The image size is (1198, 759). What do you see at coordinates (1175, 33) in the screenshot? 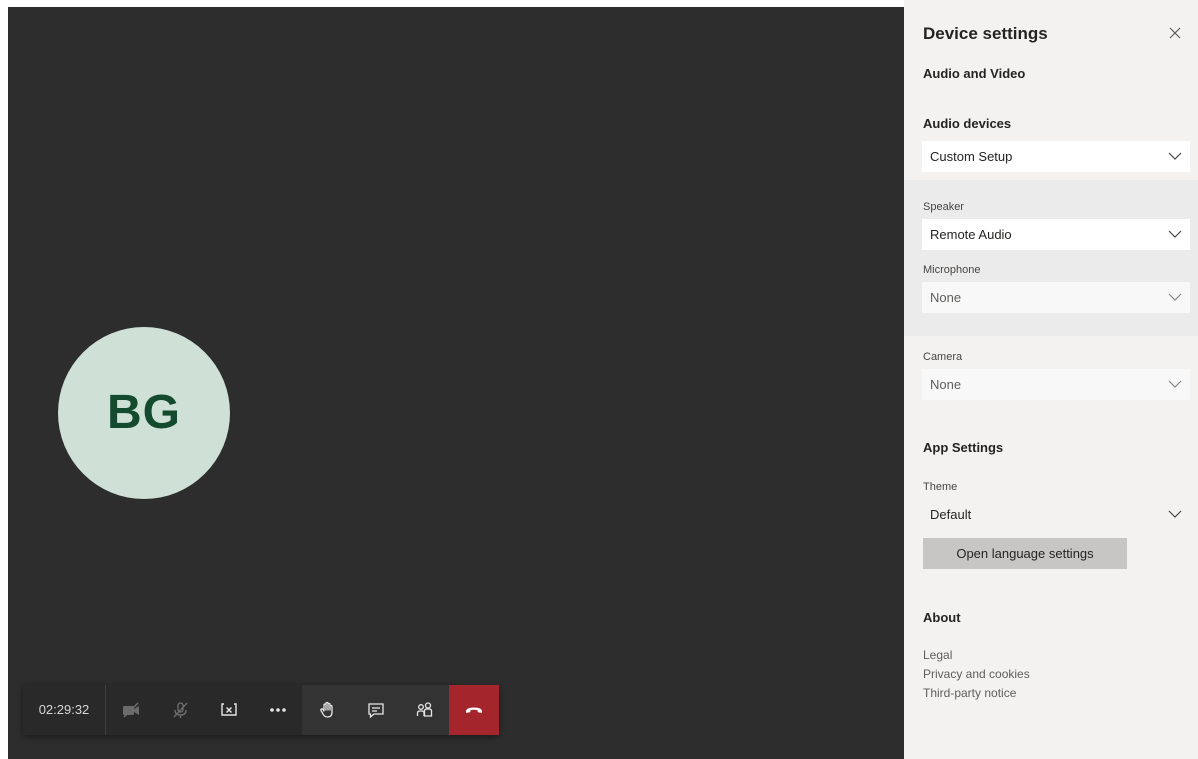
I see `close-icon` at bounding box center [1175, 33].